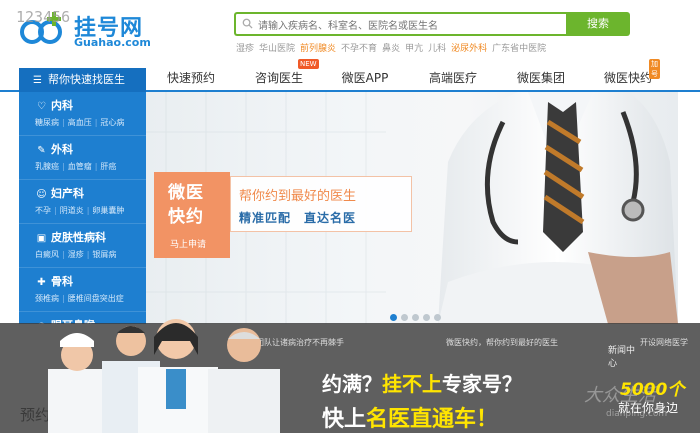 Image resolution: width=700 pixels, height=433 pixels. What do you see at coordinates (80, 166) in the screenshot?
I see `disease-link: 血管瘤` at bounding box center [80, 166].